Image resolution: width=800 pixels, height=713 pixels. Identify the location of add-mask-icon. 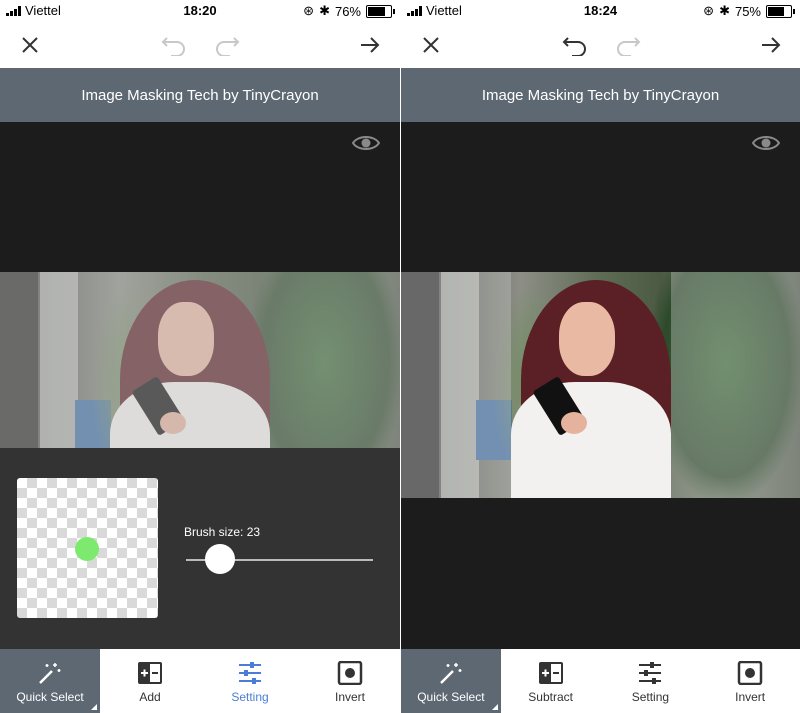
(150, 673).